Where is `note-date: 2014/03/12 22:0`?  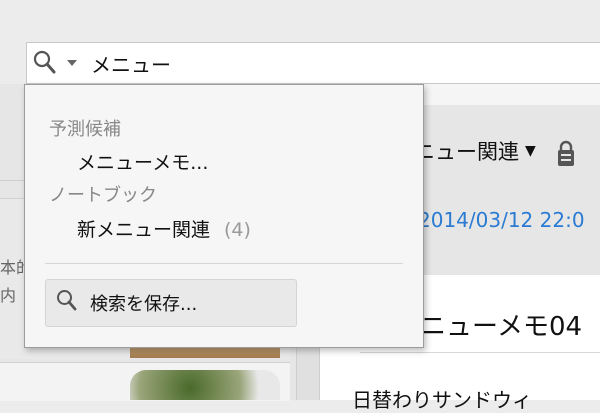
note-date: 2014/03/12 22:0 is located at coordinates (501, 220).